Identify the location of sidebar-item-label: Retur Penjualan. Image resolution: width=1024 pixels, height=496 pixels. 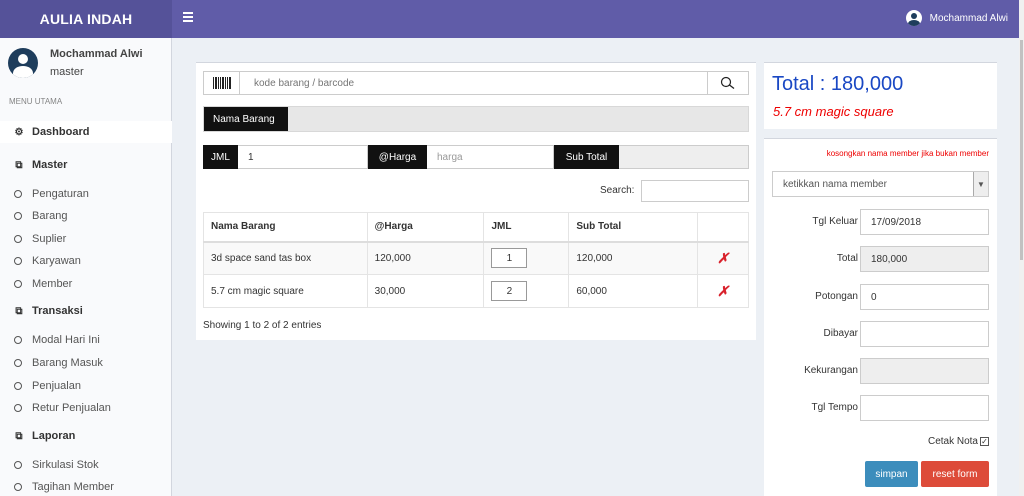
(71, 408).